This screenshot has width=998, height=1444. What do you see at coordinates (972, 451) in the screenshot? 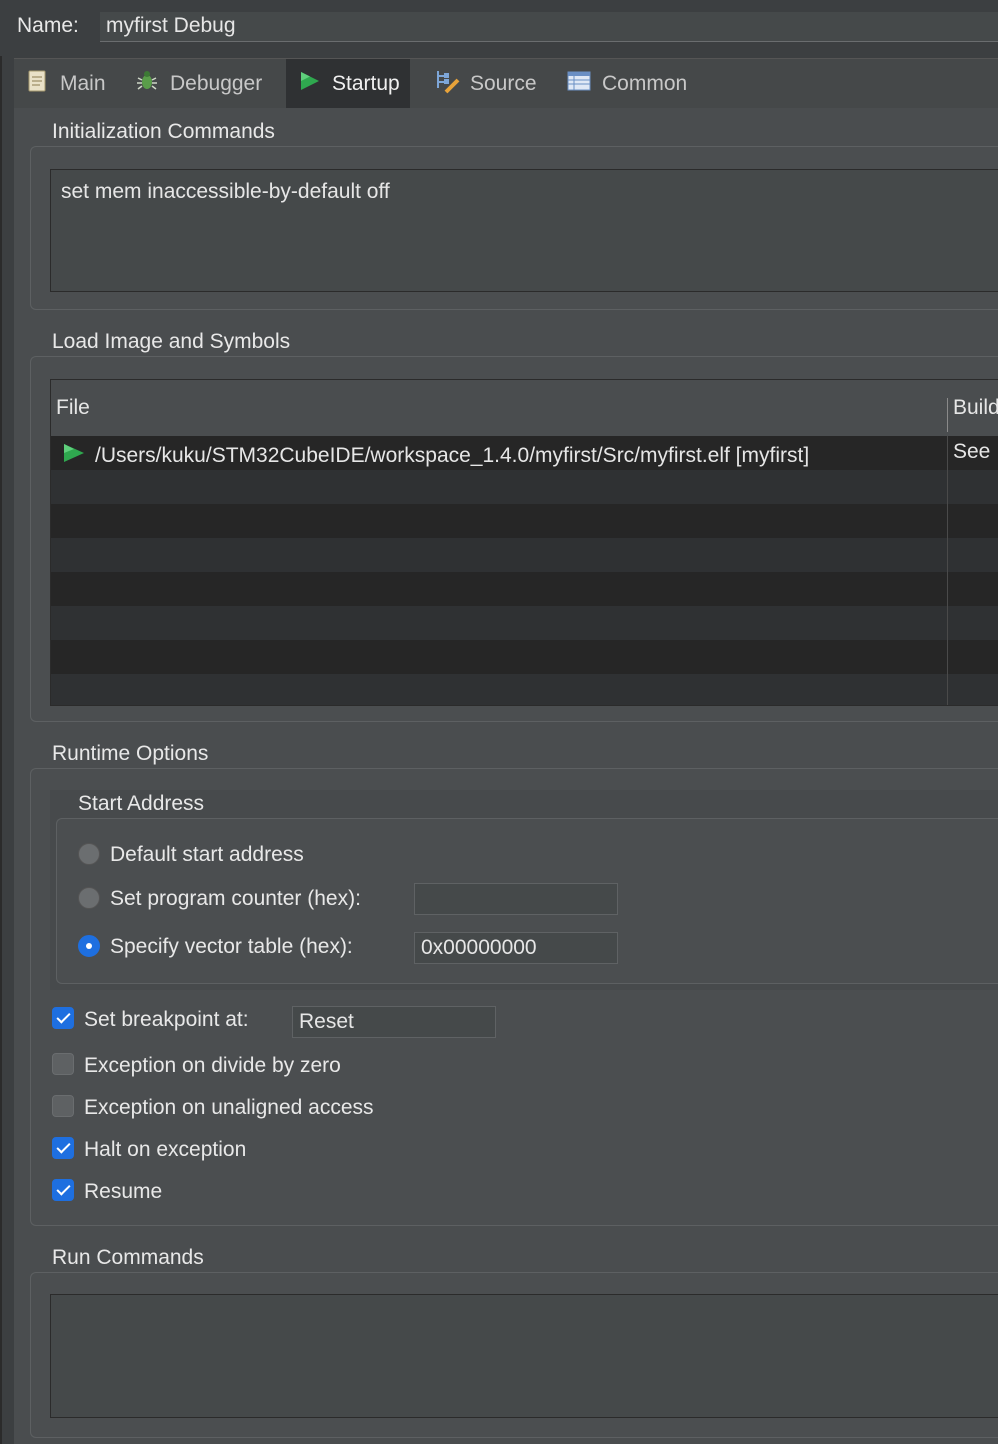
I see `table-cell-build: See` at bounding box center [972, 451].